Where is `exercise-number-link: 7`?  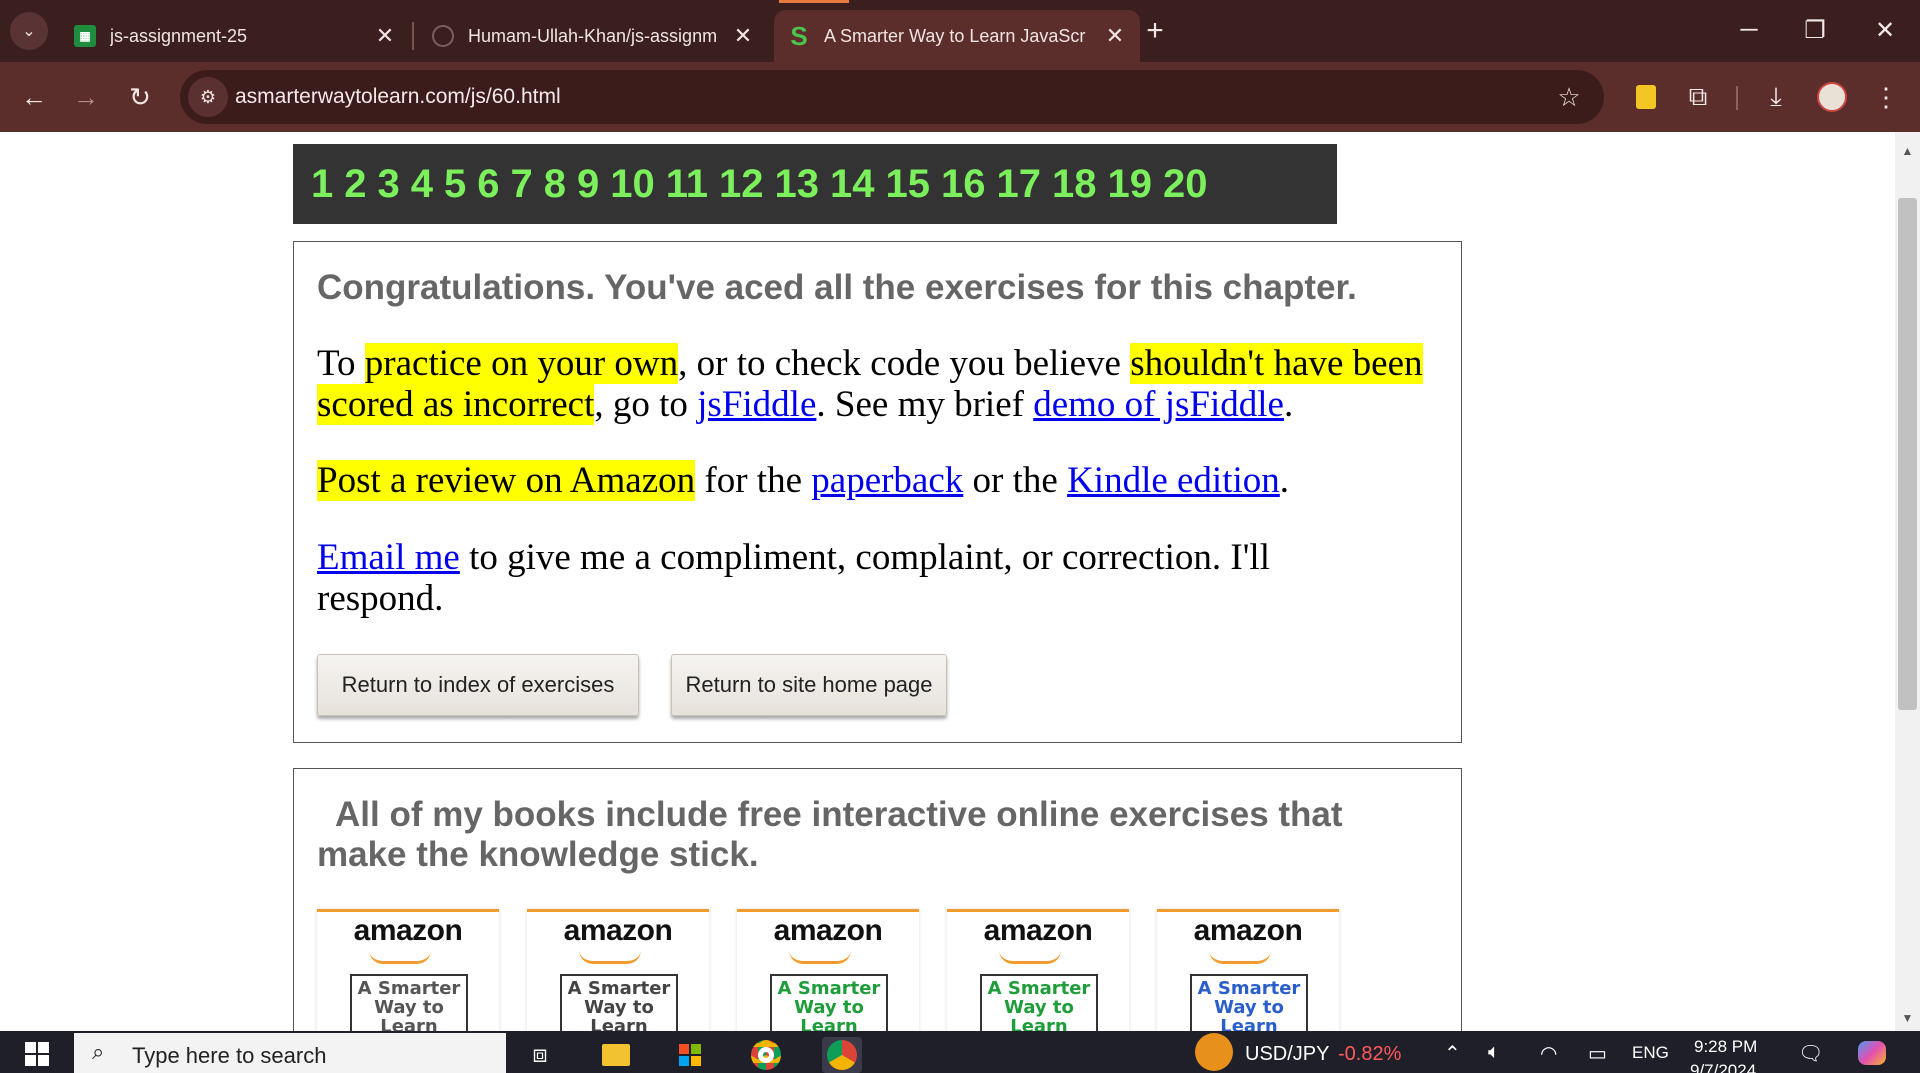
exercise-number-link: 7 is located at coordinates (522, 184).